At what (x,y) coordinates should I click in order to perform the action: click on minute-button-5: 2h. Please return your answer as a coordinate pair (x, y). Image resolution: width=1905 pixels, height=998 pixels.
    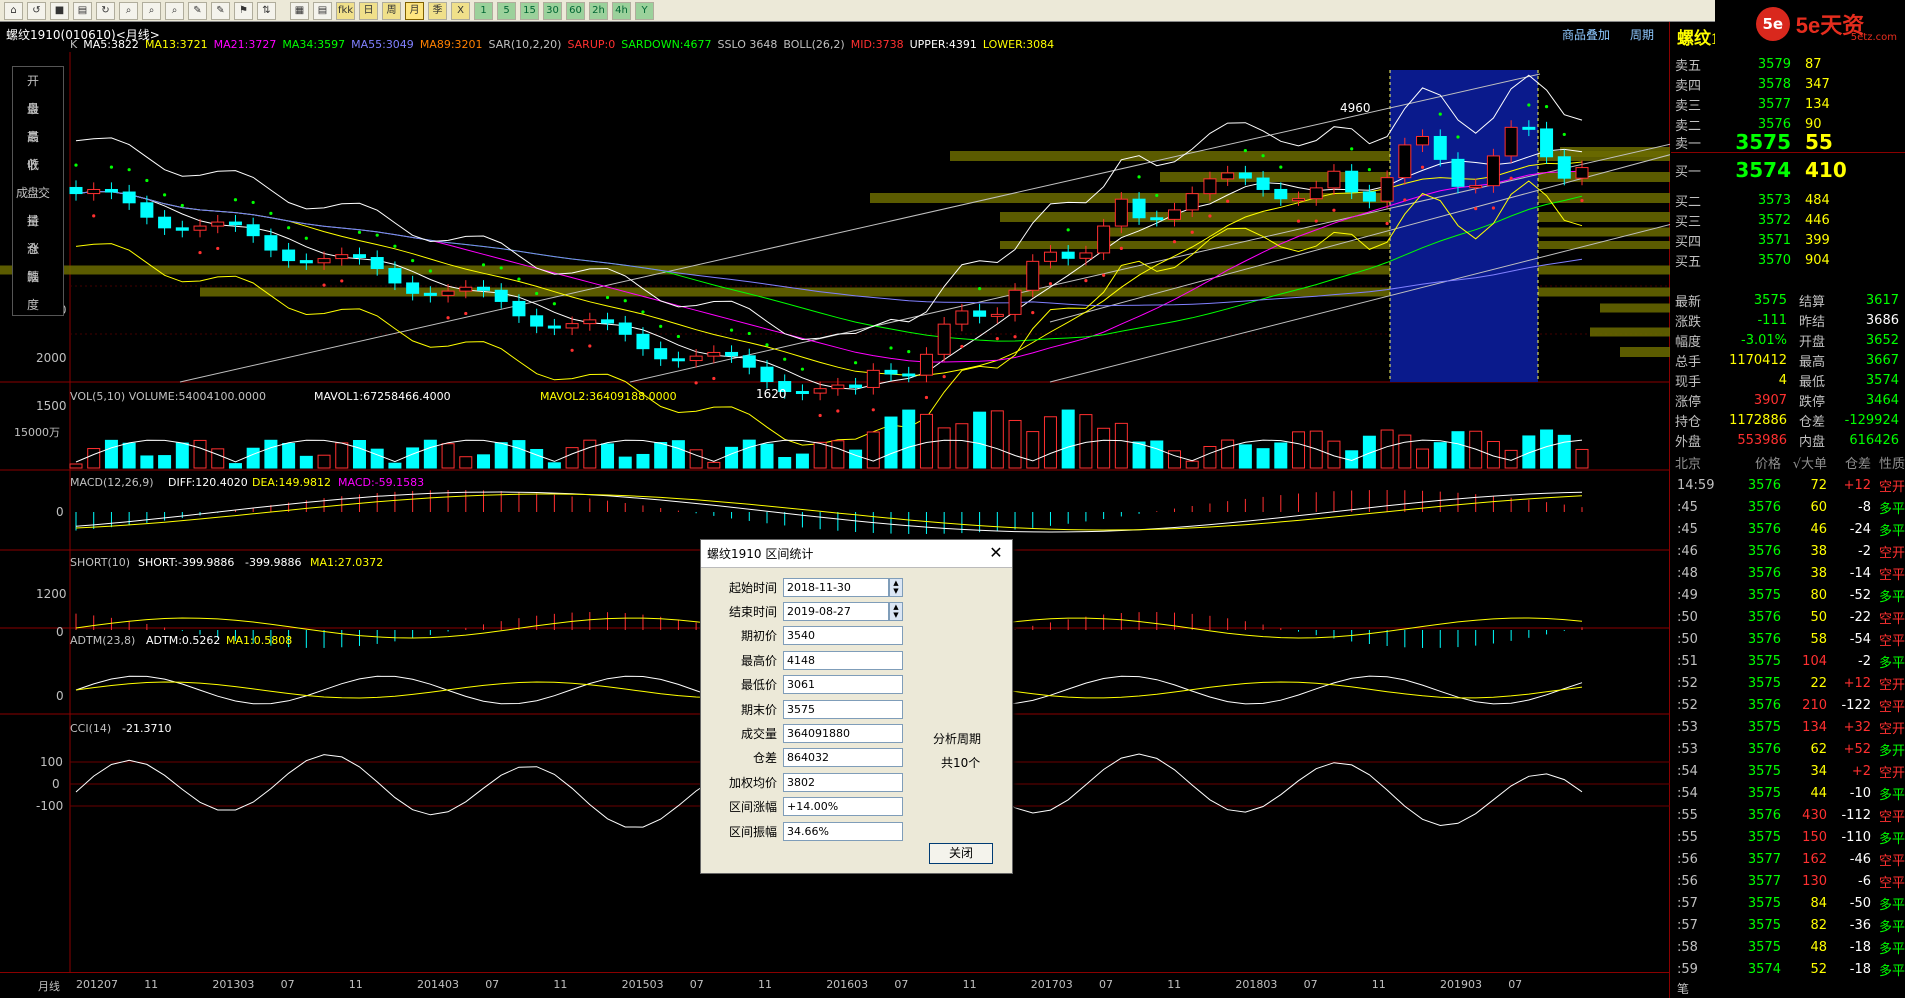
    Looking at the image, I should click on (598, 10).